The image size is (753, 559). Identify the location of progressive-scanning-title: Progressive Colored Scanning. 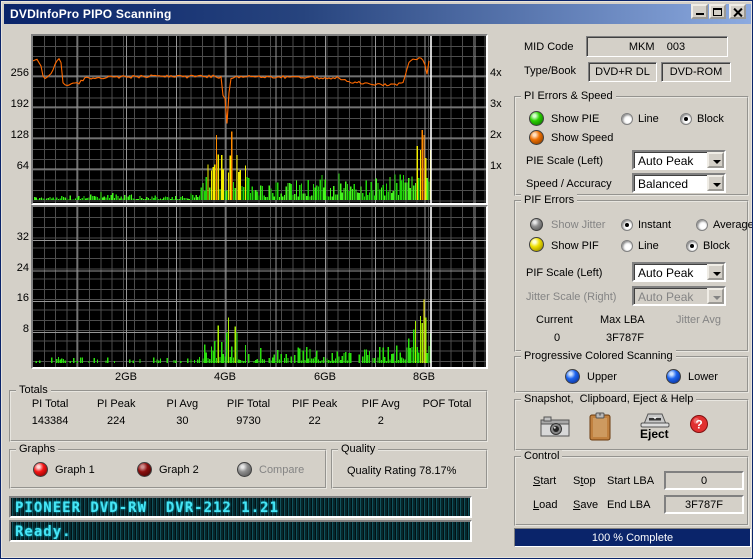
(598, 356).